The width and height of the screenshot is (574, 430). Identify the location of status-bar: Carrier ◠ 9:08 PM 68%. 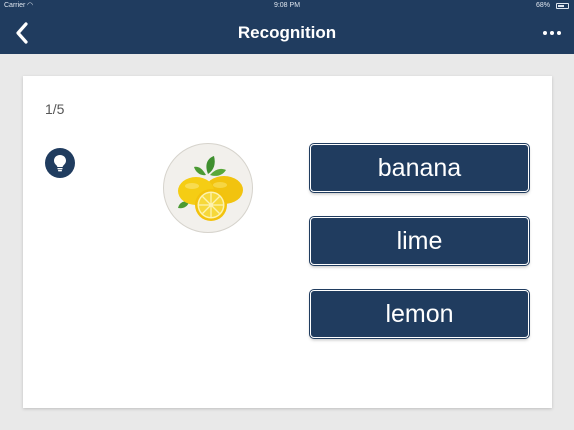
(287, 6).